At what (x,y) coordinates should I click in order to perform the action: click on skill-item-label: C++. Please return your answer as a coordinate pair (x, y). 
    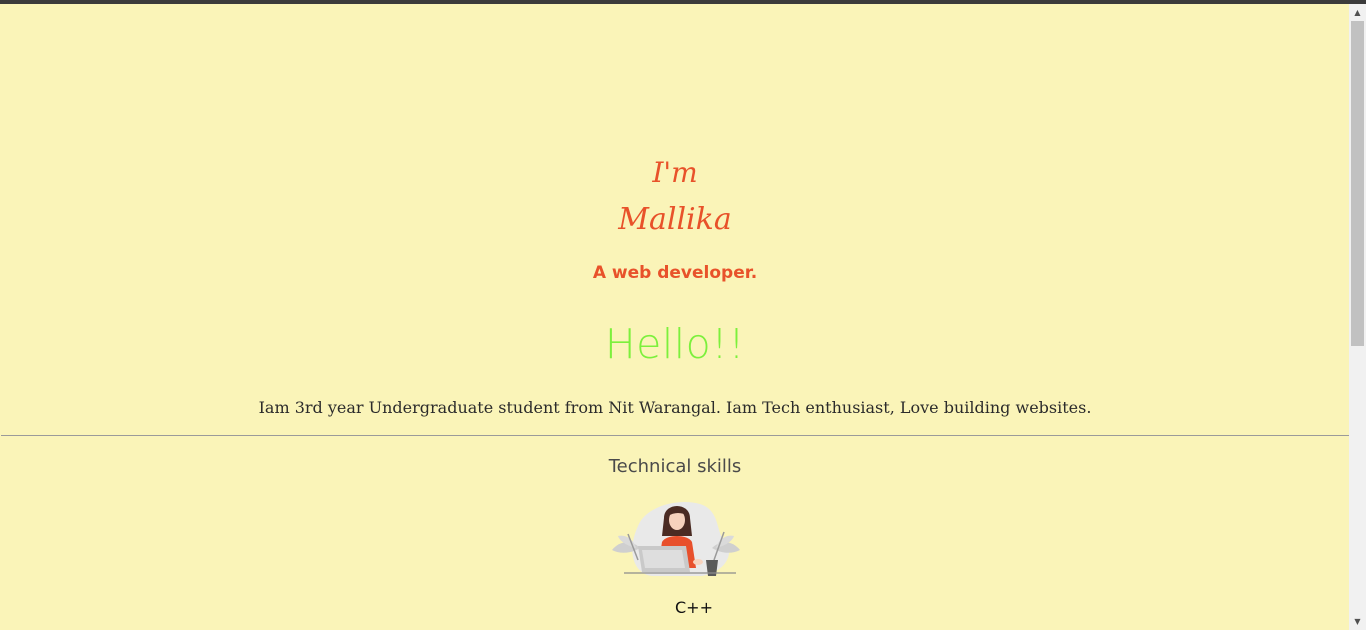
    Looking at the image, I should click on (694, 607).